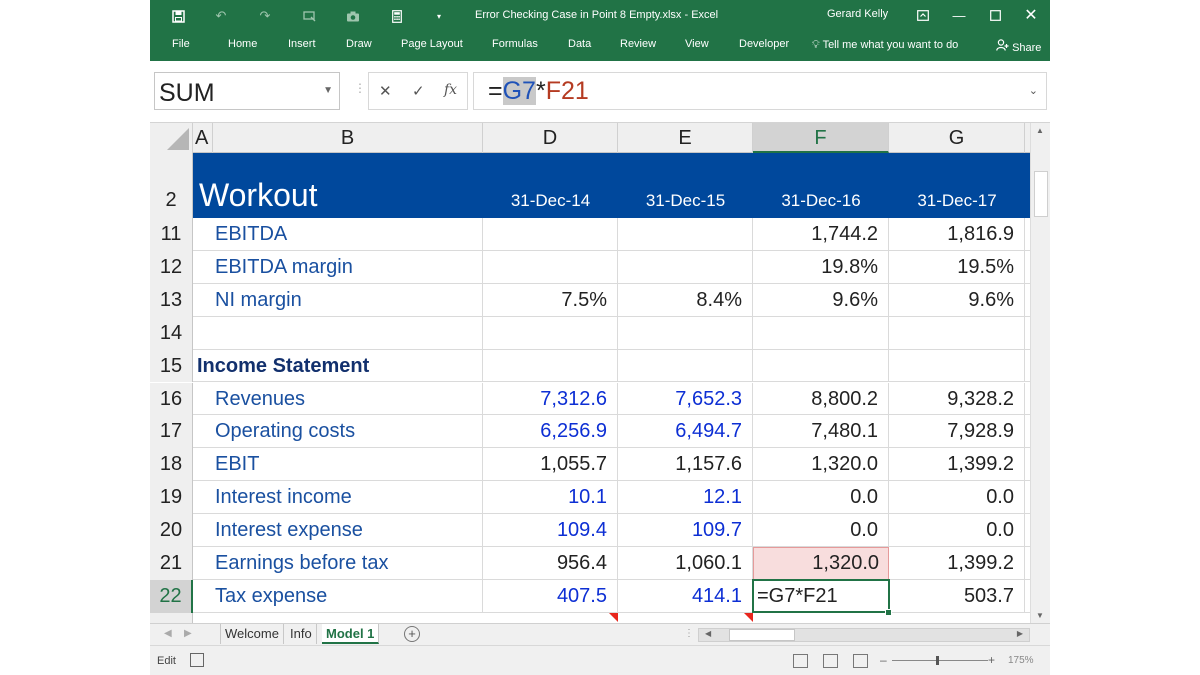  Describe the element at coordinates (685, 431) in the screenshot. I see `cell-e: 6,494.7` at that location.